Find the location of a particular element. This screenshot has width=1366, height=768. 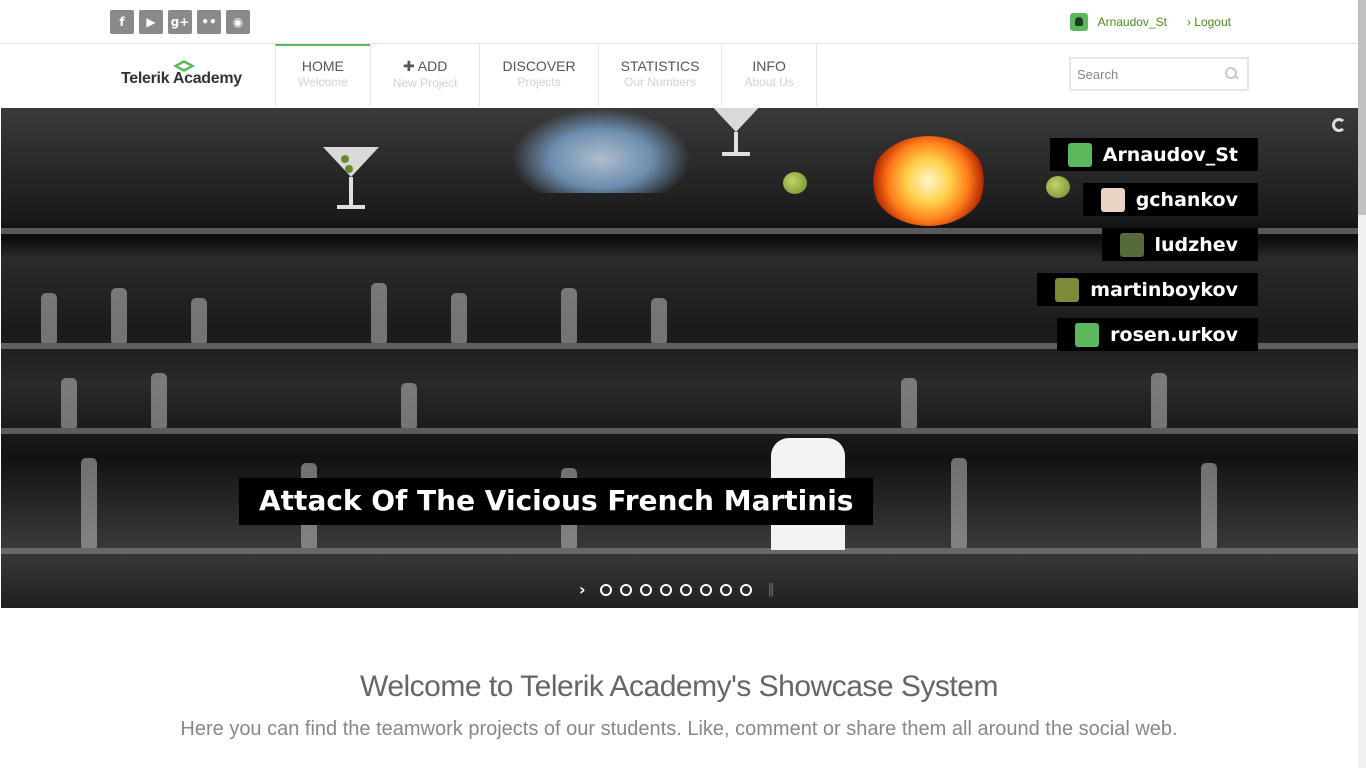

nav-statistics-label: STATISTICS is located at coordinates (660, 66).